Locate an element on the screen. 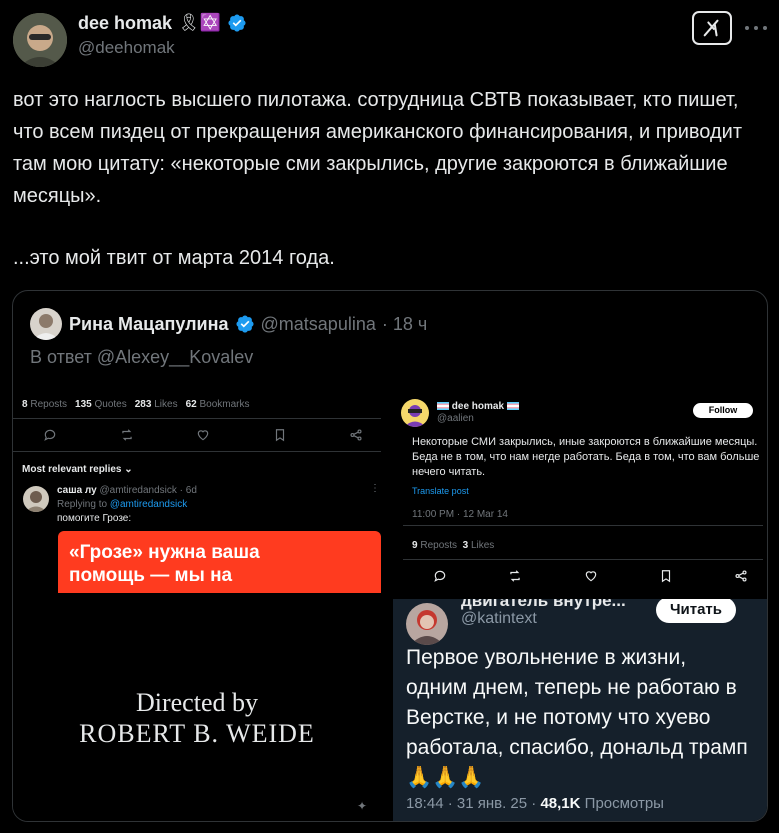 This screenshot has height=833, width=779. reply-banner: «Грозе» нужна ваша помощь — мы на грани is located at coordinates (219, 562).